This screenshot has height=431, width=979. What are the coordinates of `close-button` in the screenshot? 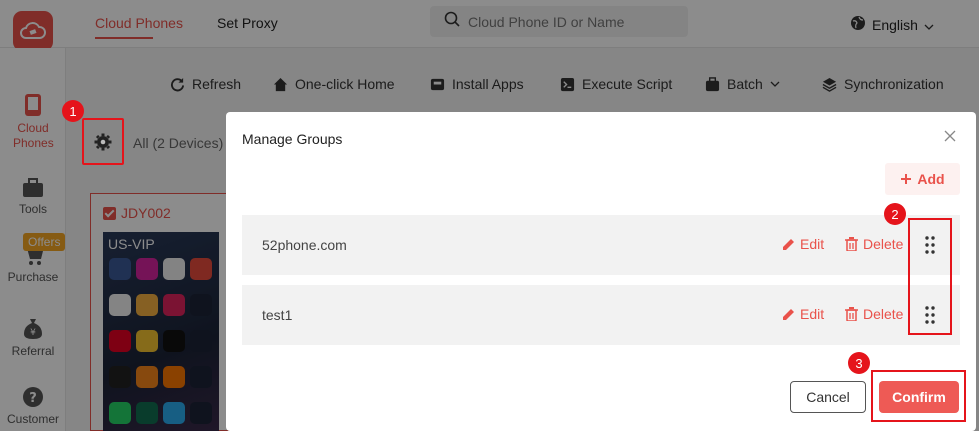 It's located at (950, 136).